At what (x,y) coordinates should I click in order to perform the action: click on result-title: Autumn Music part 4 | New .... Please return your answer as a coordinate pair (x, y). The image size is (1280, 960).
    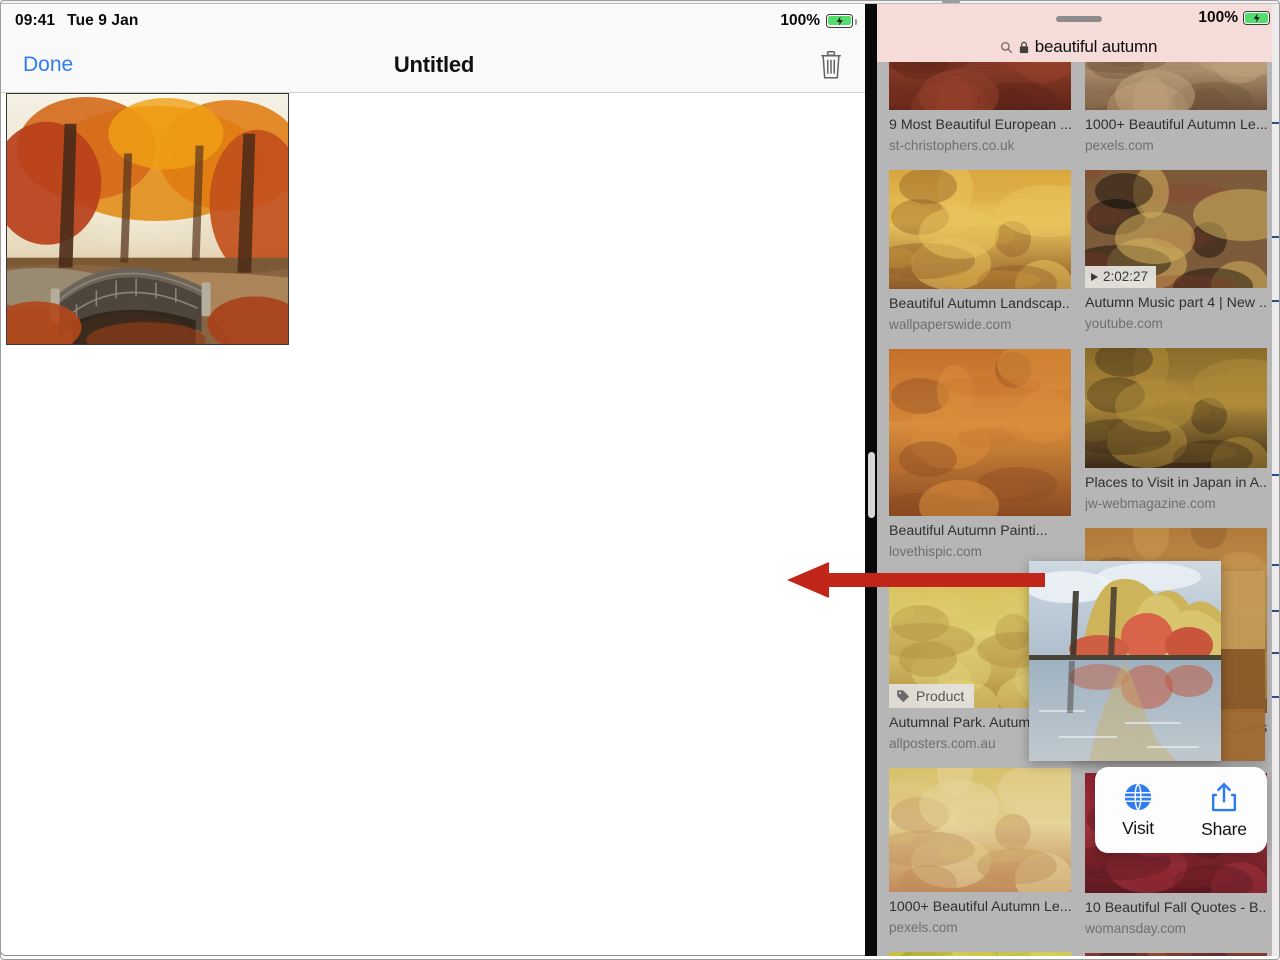
    Looking at the image, I should click on (1176, 303).